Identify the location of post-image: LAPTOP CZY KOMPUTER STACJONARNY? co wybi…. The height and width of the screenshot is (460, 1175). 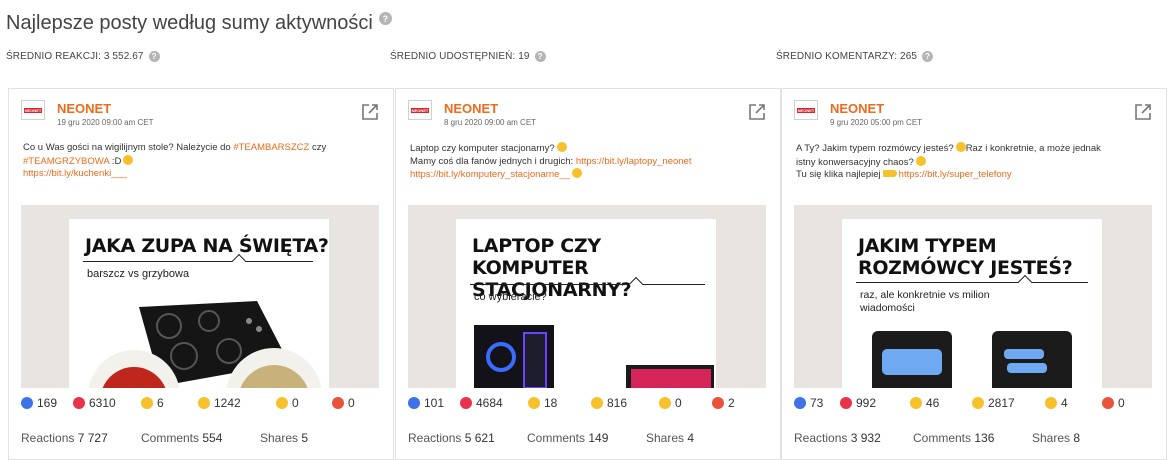
(587, 296).